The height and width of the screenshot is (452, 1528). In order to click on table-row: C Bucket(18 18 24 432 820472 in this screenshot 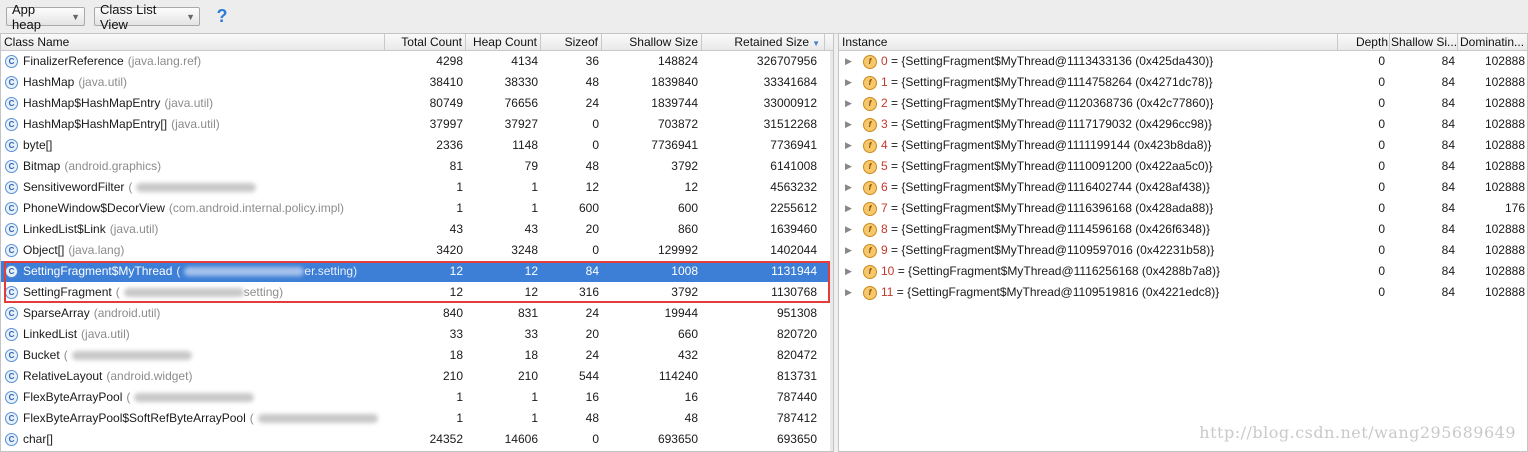, I will do `click(416, 355)`.